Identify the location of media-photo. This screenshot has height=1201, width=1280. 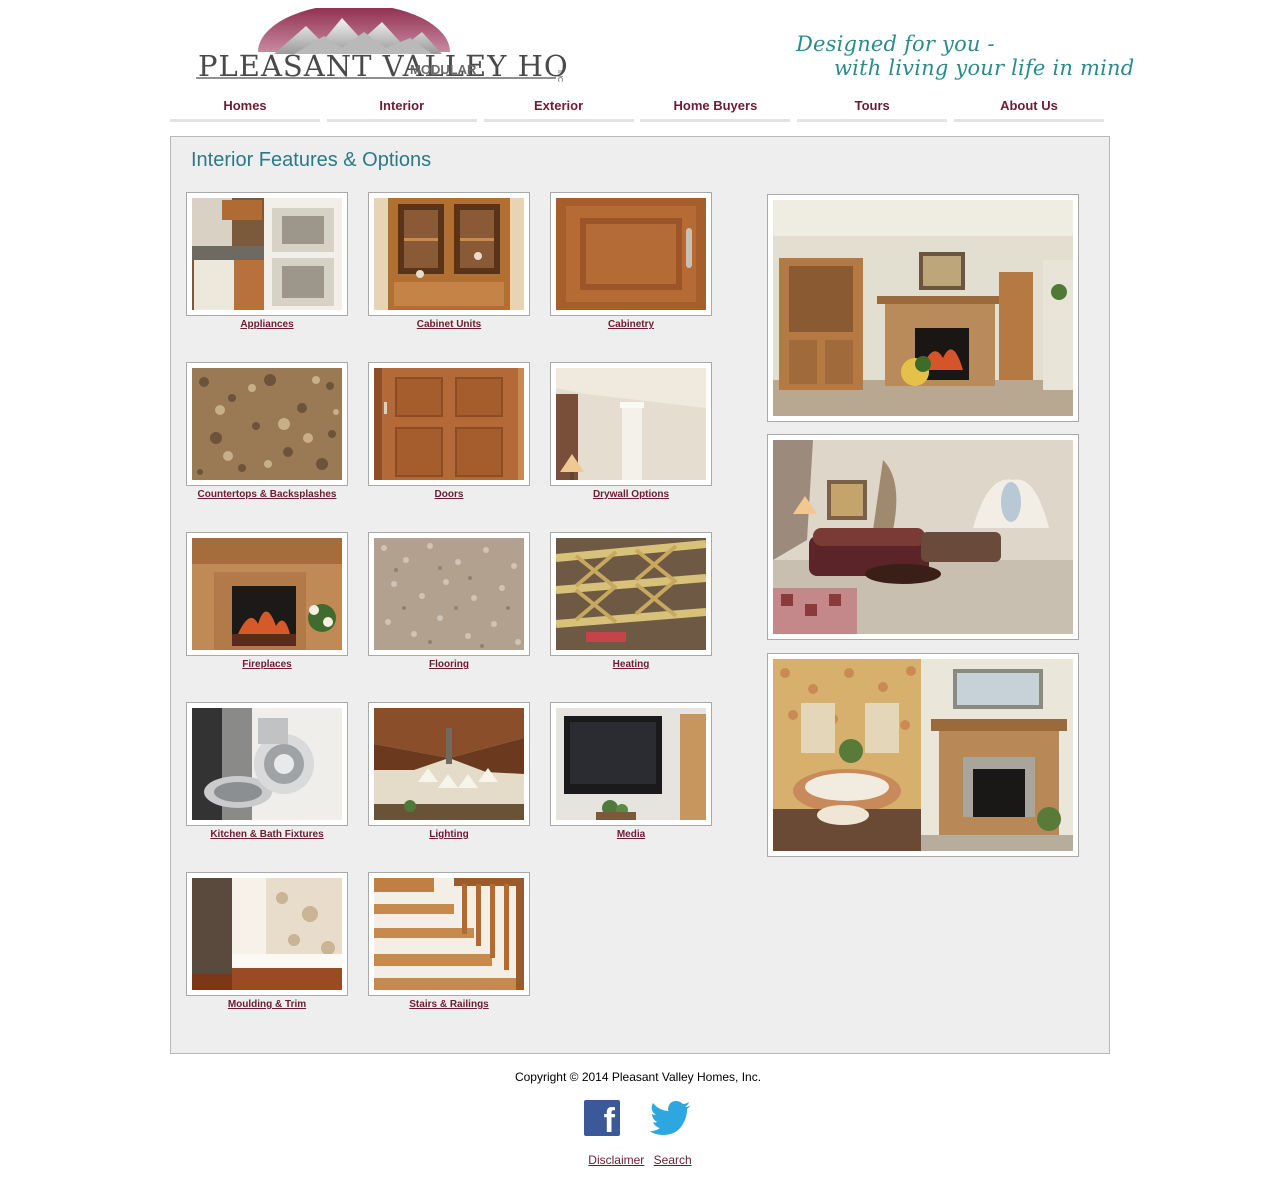
(631, 764).